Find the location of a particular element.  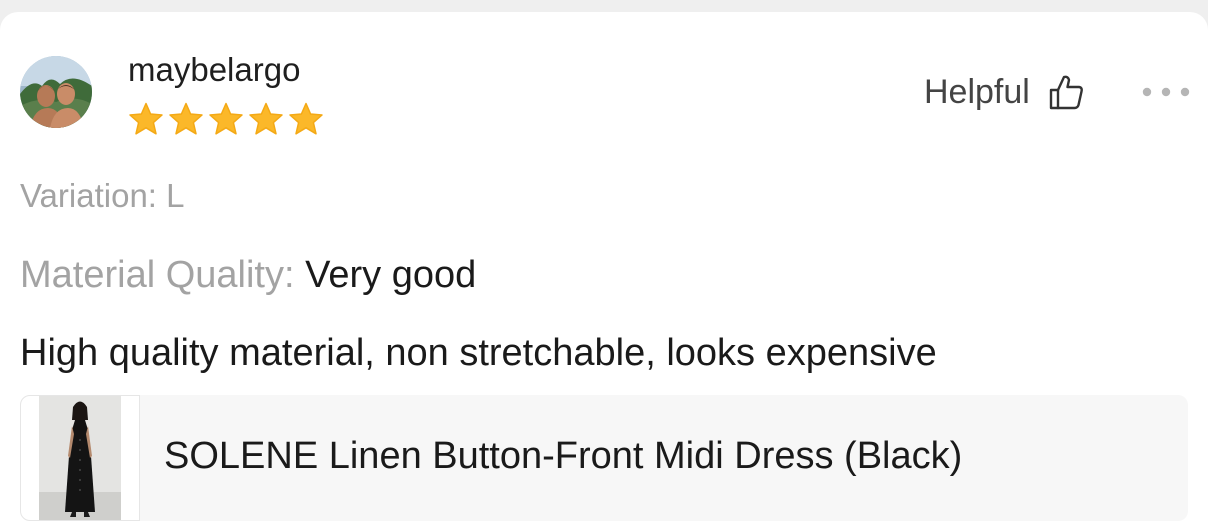

avatar is located at coordinates (56, 92).